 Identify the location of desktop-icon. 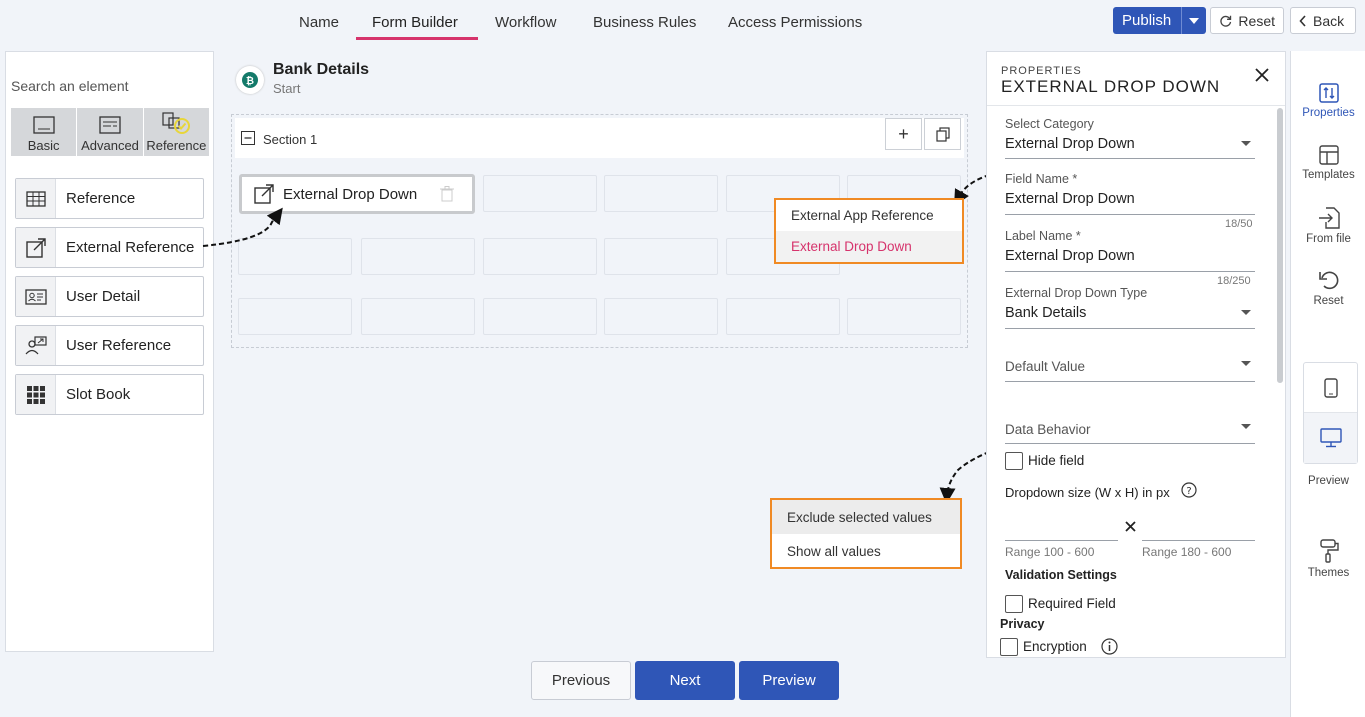
(1330, 438).